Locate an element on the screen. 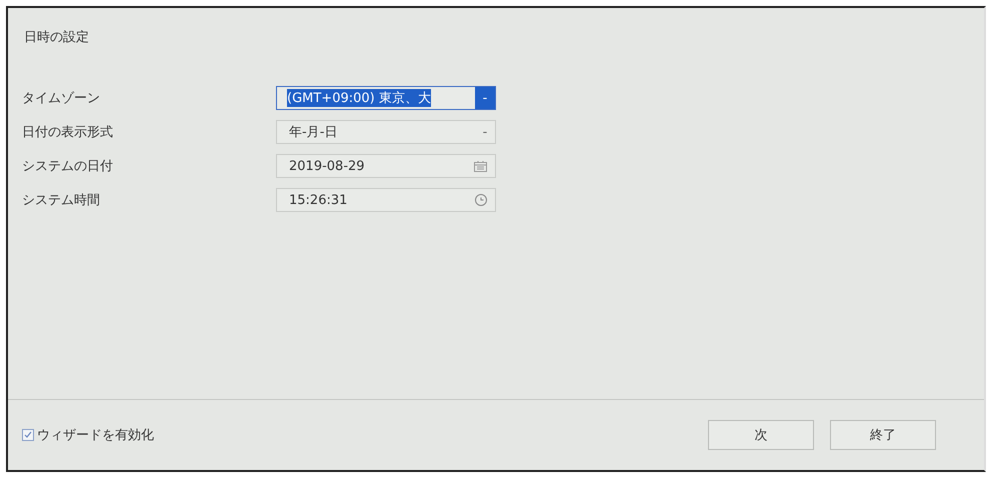 Image resolution: width=989 pixels, height=477 pixels. dropdown-field: (GMT+09:00) 東京、大 - is located at coordinates (386, 98).